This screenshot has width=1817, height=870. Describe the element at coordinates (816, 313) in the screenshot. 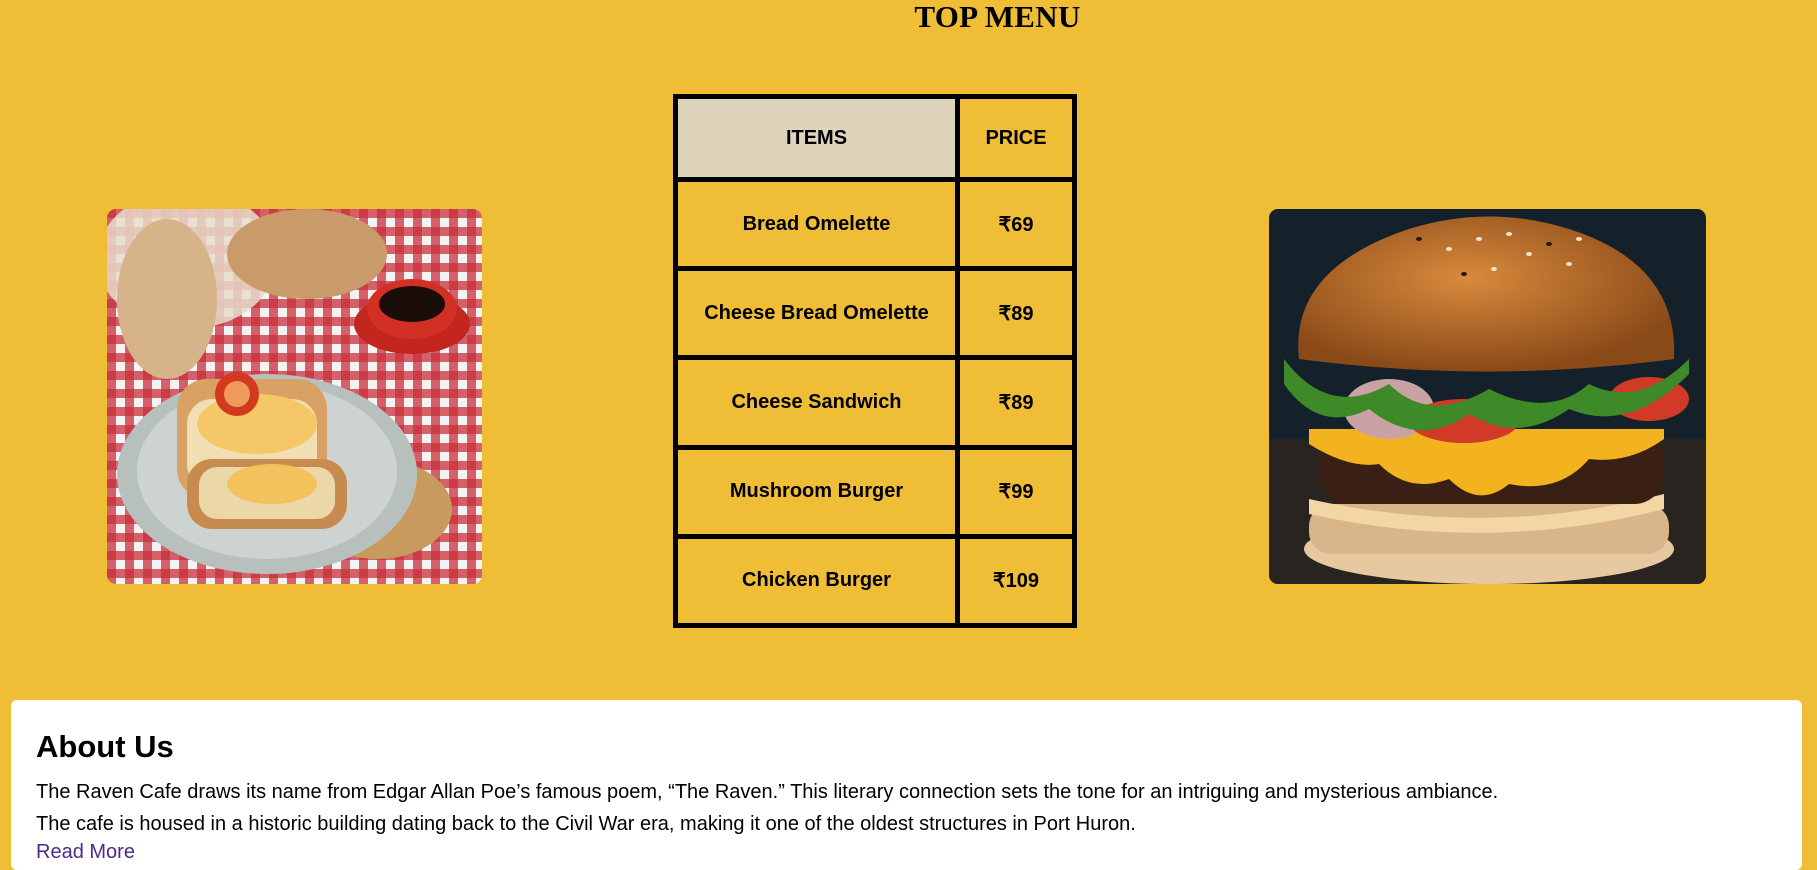

I see `menu-item-name: Cheese Bread Omelette` at that location.